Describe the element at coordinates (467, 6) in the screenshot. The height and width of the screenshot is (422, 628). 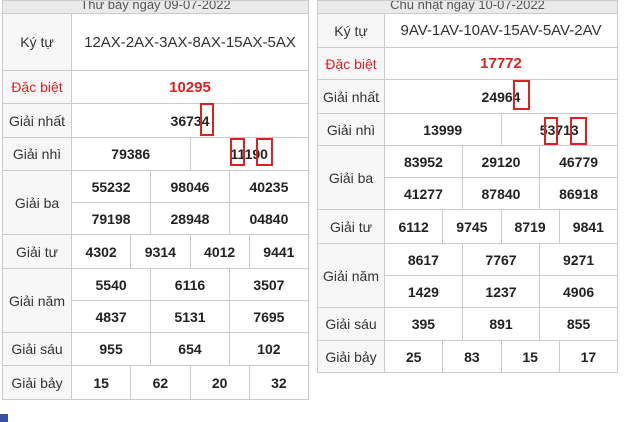
I see `panel-date-caption: Chủ nhật ngày 10-07-2022` at that location.